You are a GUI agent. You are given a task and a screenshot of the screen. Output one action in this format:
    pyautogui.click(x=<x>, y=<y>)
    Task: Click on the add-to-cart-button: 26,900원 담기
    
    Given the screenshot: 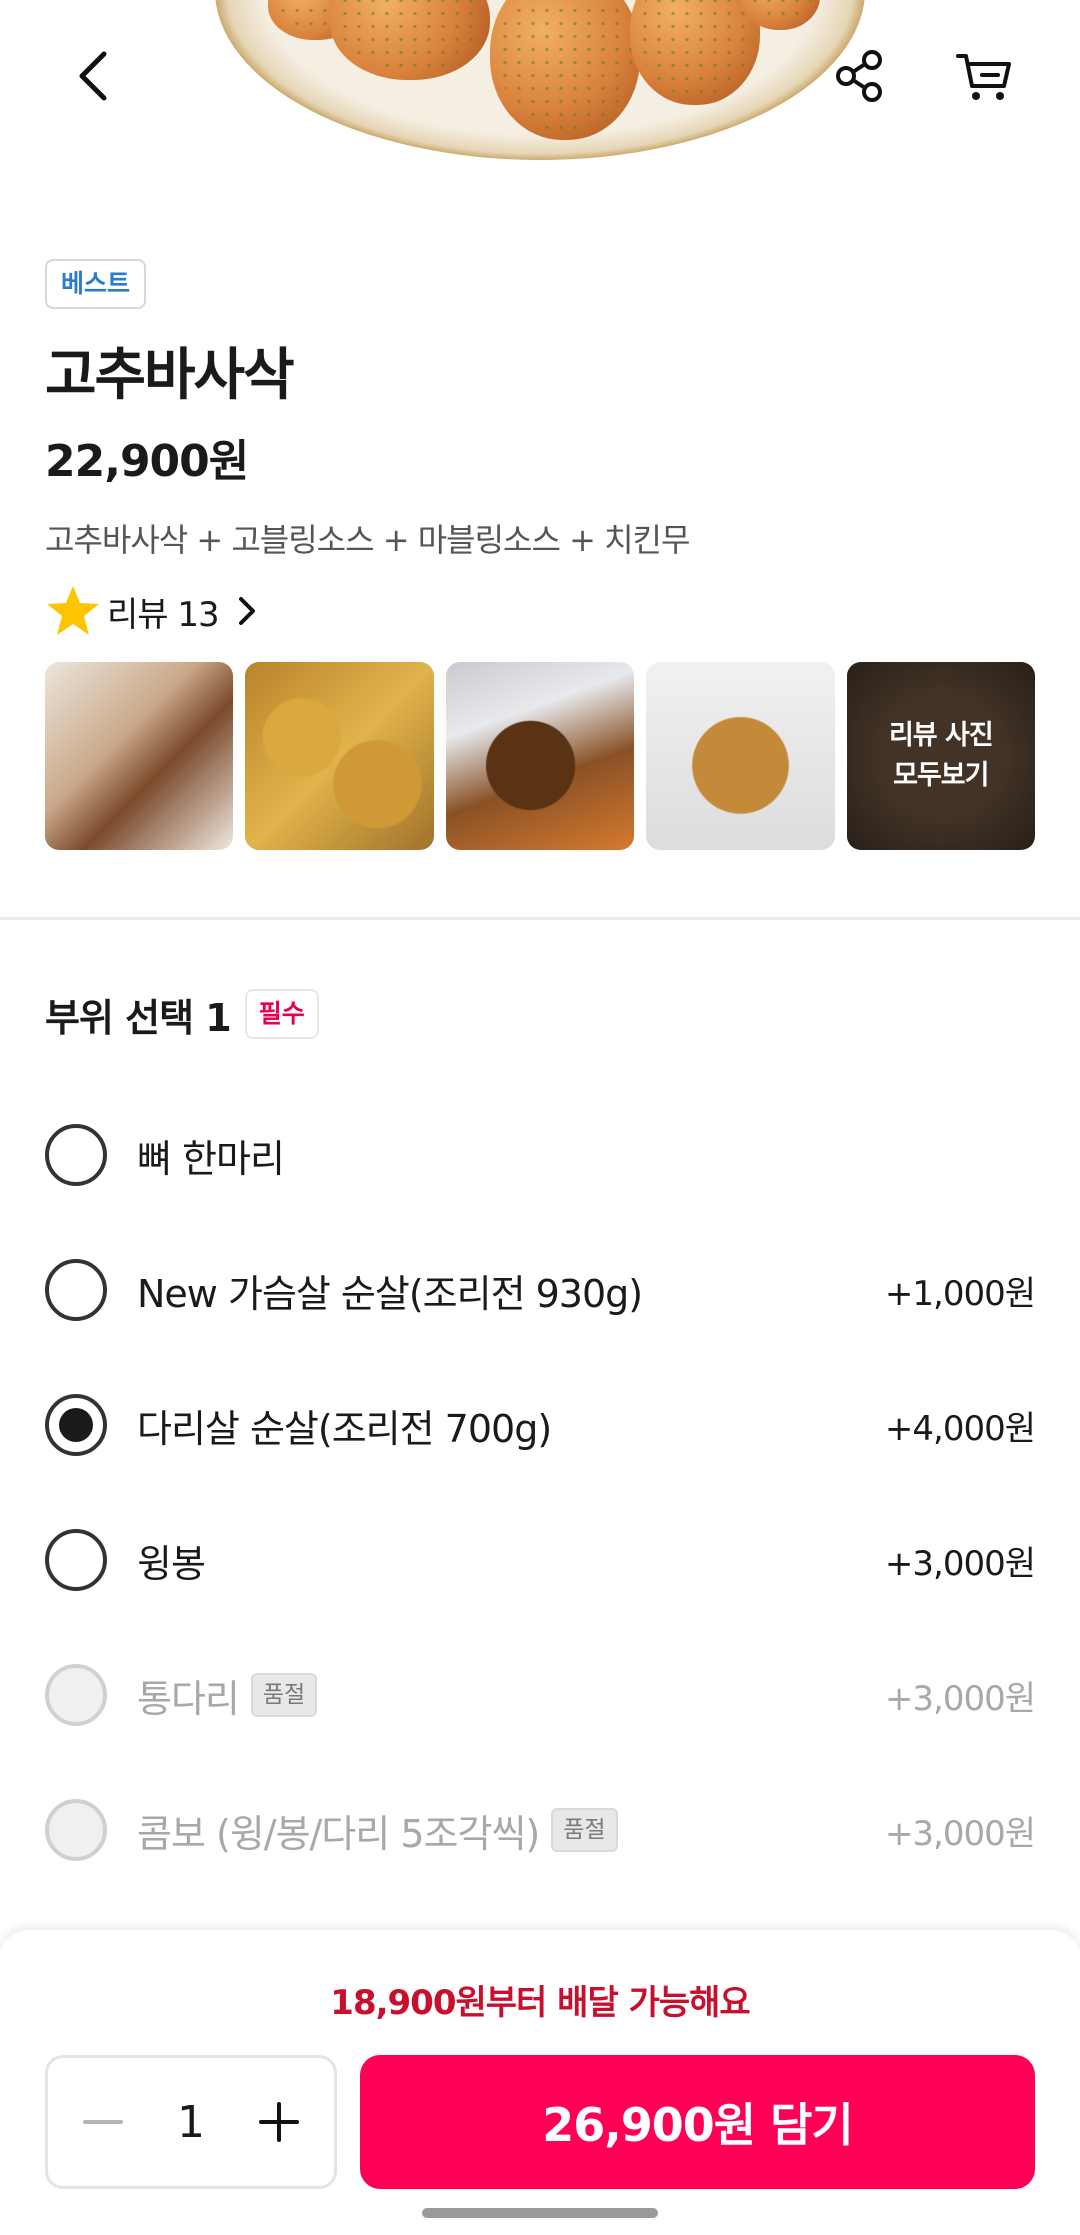 What is the action you would take?
    pyautogui.click(x=697, y=2122)
    